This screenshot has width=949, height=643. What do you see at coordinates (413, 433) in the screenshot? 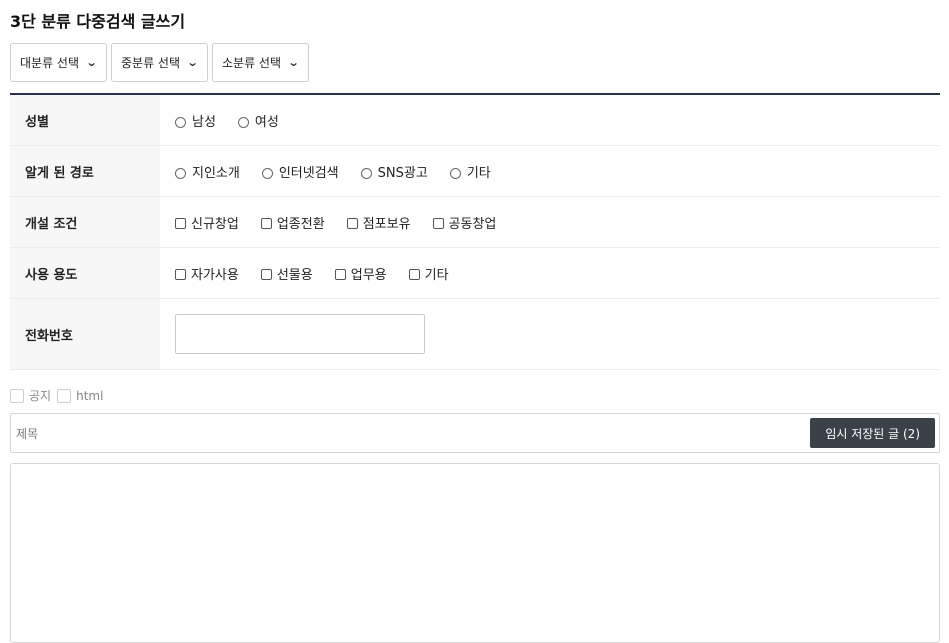
I see `subject-input: 제목` at bounding box center [413, 433].